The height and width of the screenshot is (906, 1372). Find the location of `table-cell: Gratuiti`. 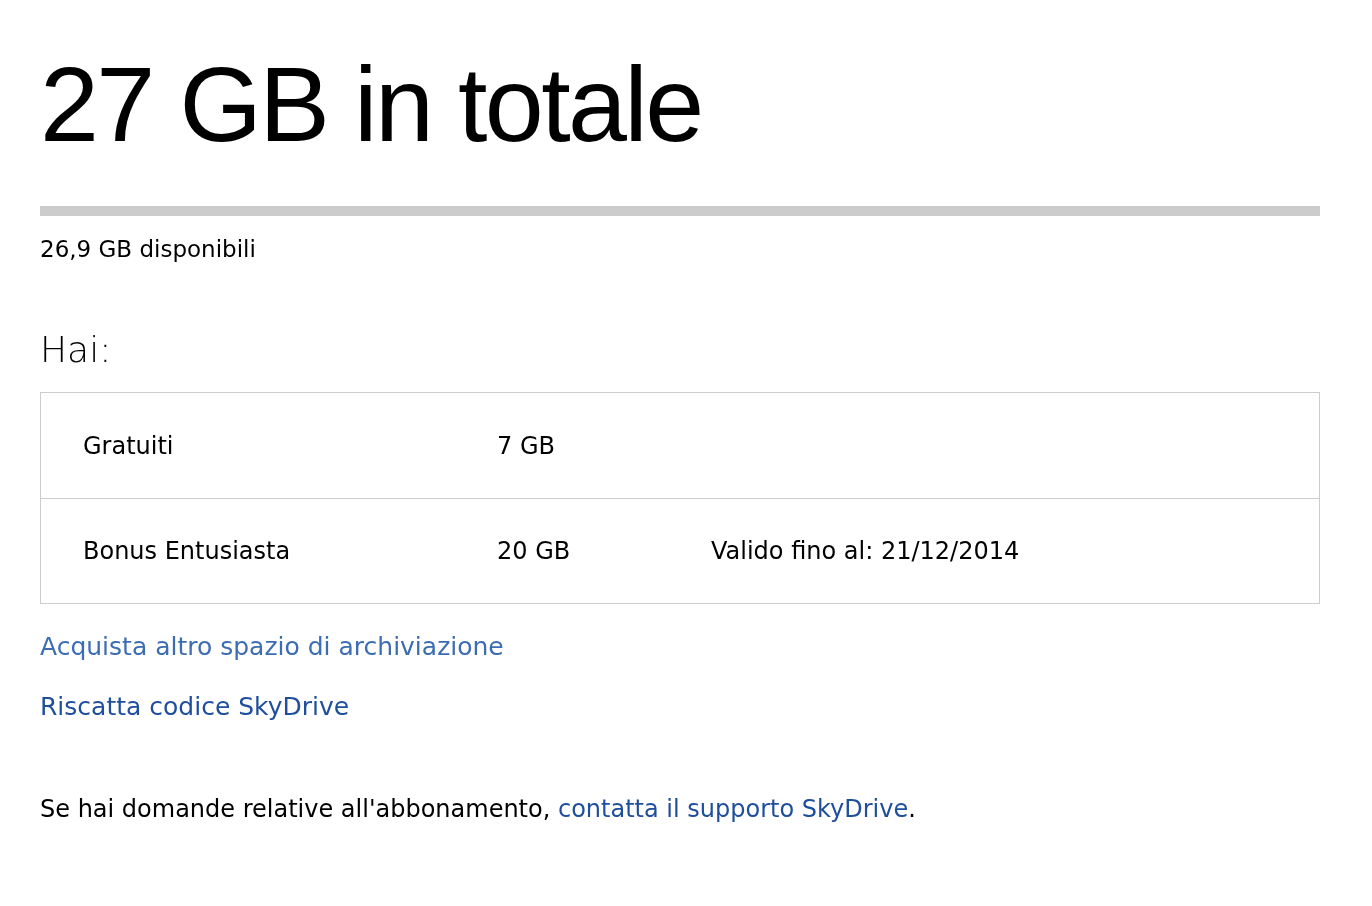

table-cell: Gratuiti is located at coordinates (128, 445).